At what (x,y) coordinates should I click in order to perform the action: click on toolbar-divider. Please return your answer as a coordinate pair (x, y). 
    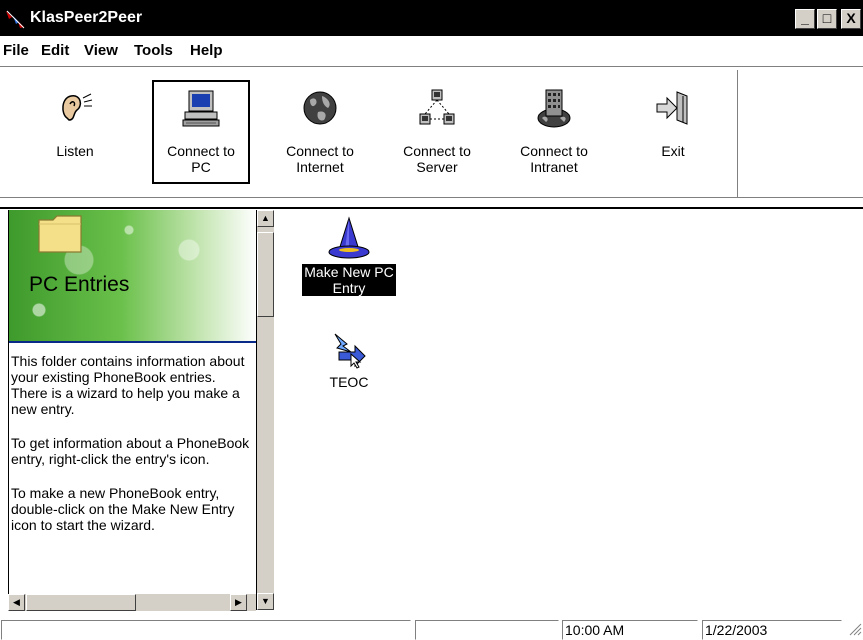
    Looking at the image, I should click on (737, 134).